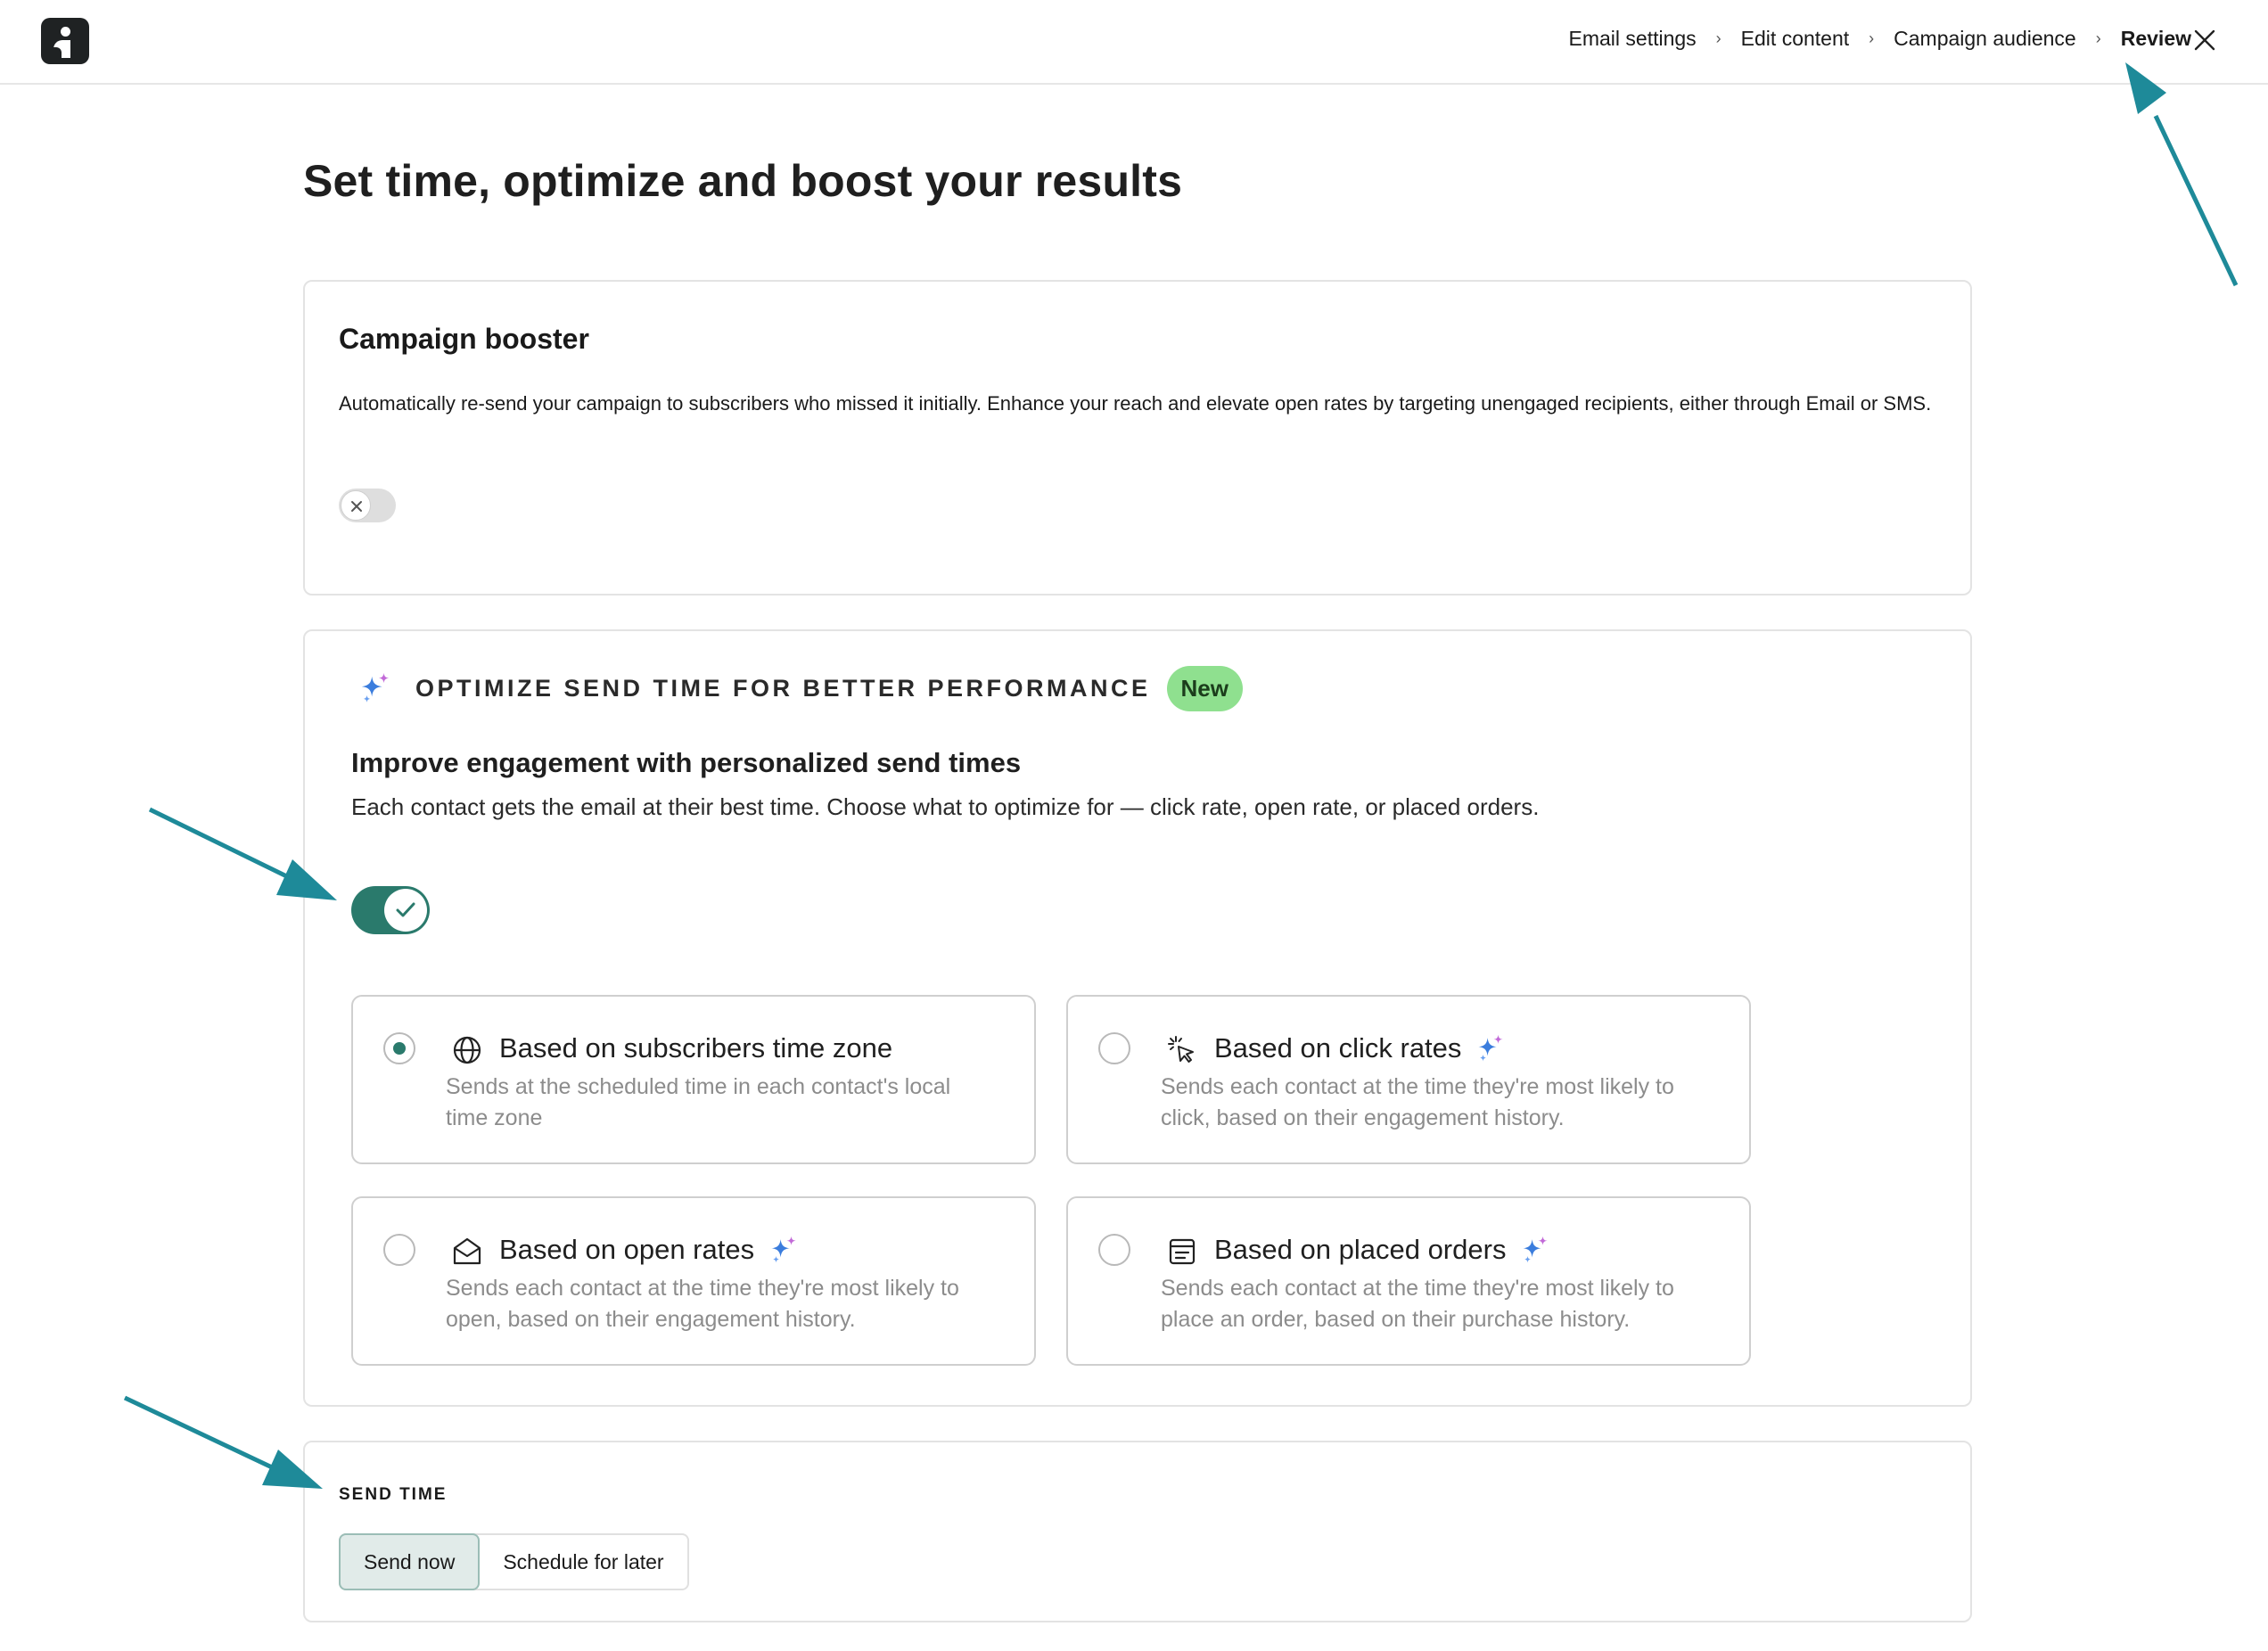 The image size is (2268, 1651). Describe the element at coordinates (1114, 1048) in the screenshot. I see `radio-click-rates` at that location.